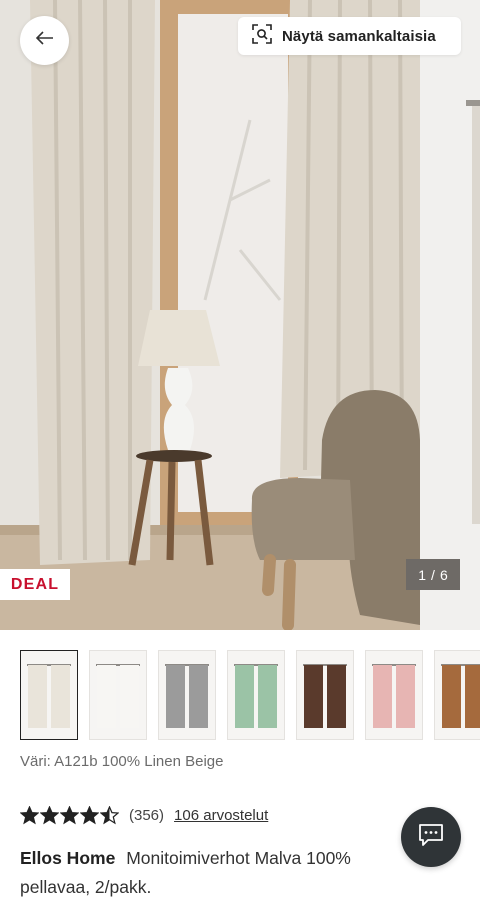 This screenshot has height=901, width=480. I want to click on deal-badge: DEAL, so click(35, 584).